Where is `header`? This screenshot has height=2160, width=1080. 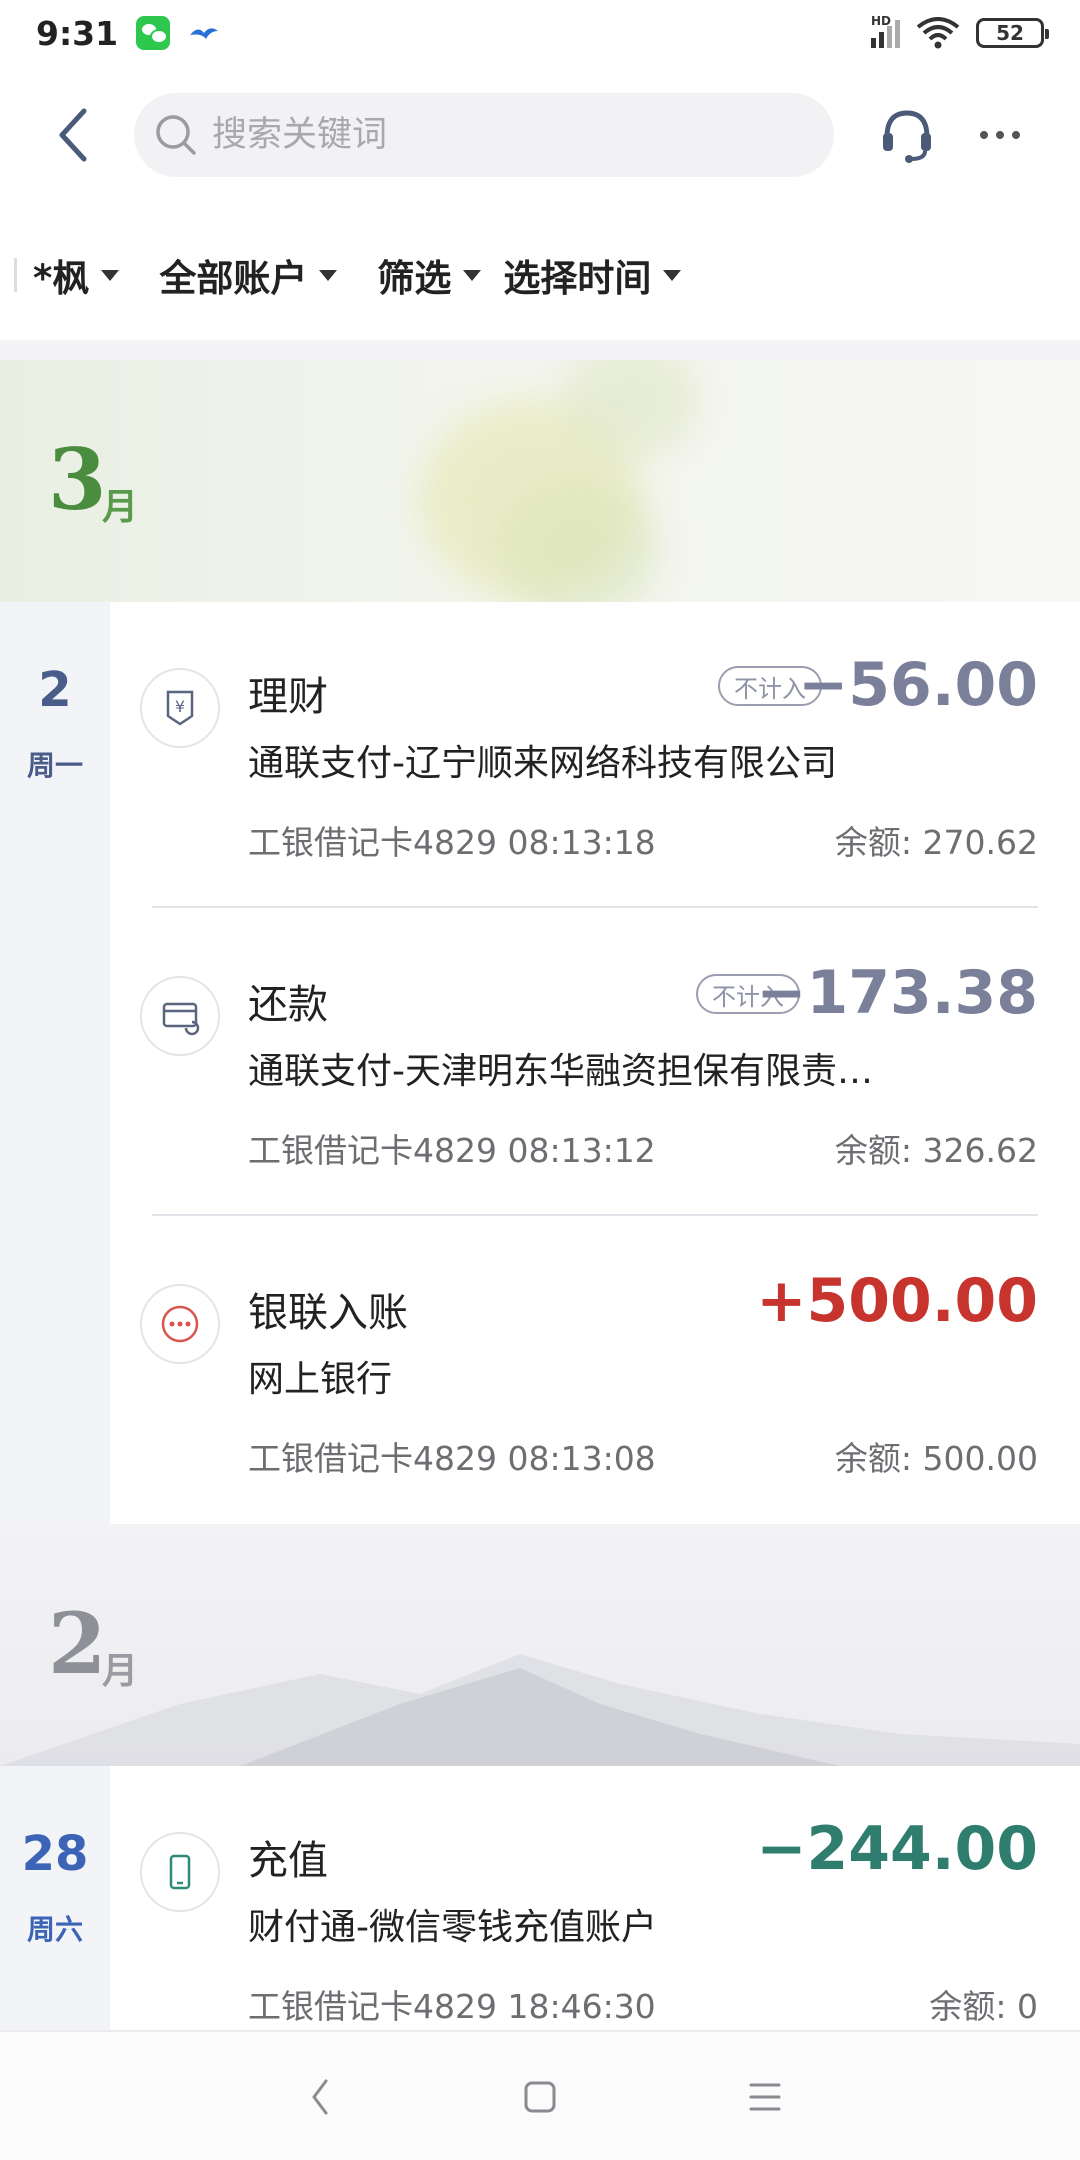
header is located at coordinates (540, 135).